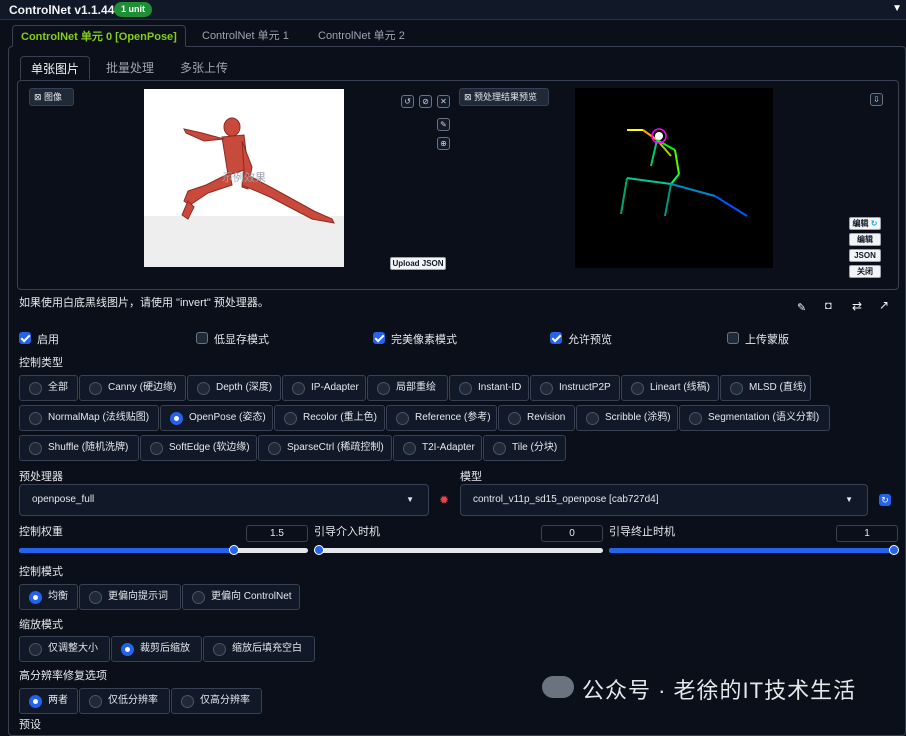  What do you see at coordinates (124, 701) in the screenshot?
I see `hires-low-only: 仅低分辨率` at bounding box center [124, 701].